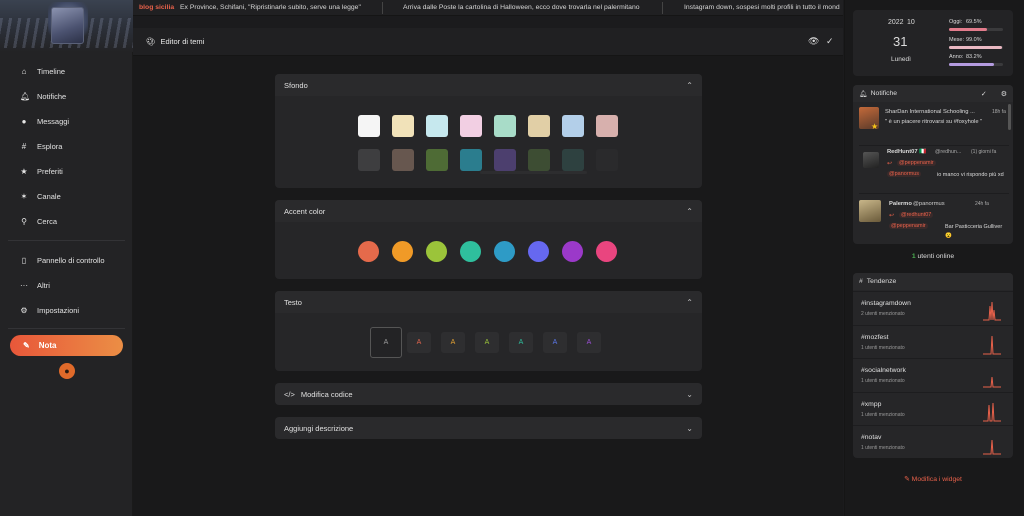  Describe the element at coordinates (41, 171) in the screenshot. I see `sidebar-item-preferiti: ★ Preferiti` at that location.